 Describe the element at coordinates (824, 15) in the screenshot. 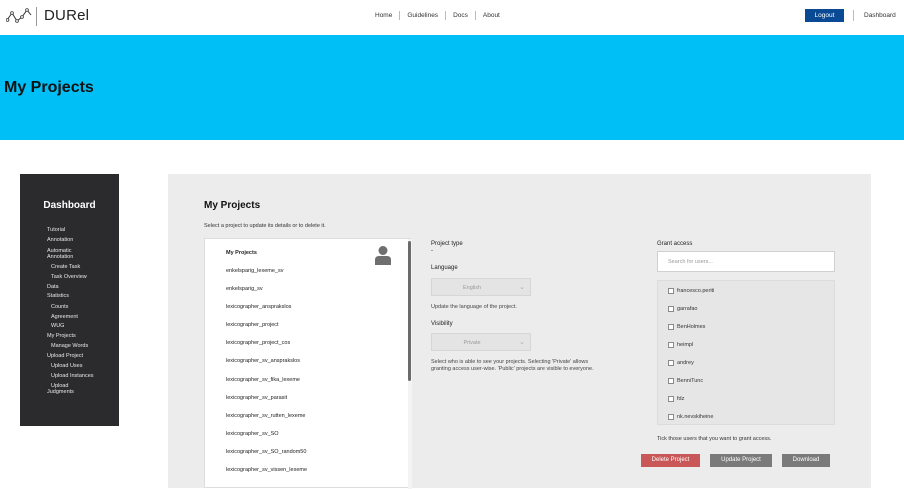

I see `logout-button: Logout` at that location.